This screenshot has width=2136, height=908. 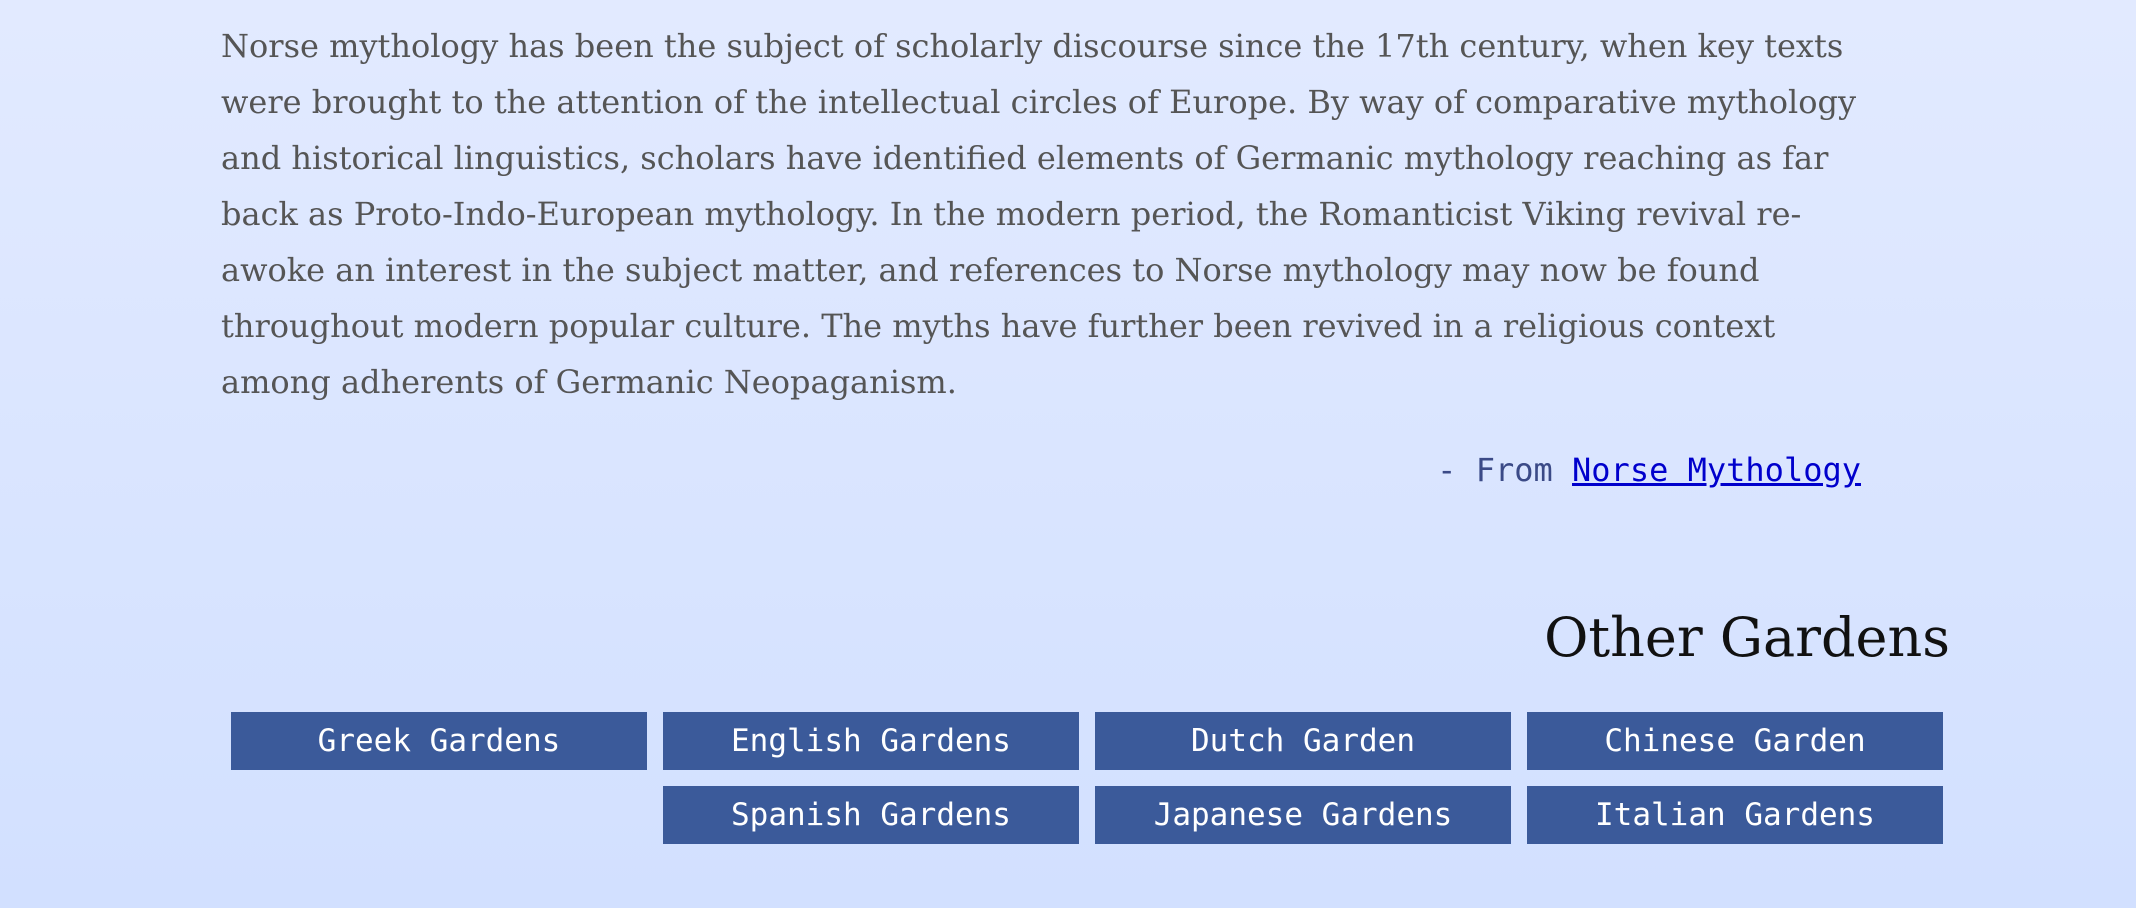 What do you see at coordinates (1735, 815) in the screenshot?
I see `italian-gardens-button: Italian Gardens` at bounding box center [1735, 815].